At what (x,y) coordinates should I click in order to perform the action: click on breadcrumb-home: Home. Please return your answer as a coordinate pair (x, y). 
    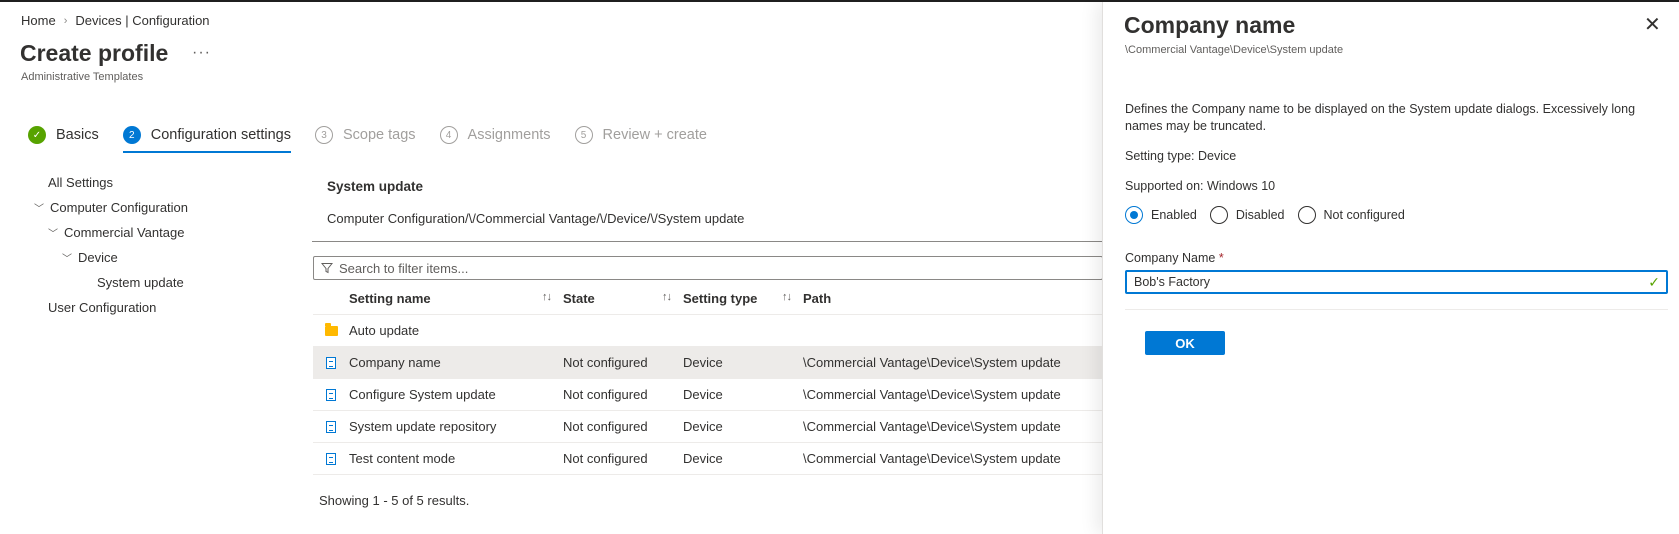
    Looking at the image, I should click on (38, 20).